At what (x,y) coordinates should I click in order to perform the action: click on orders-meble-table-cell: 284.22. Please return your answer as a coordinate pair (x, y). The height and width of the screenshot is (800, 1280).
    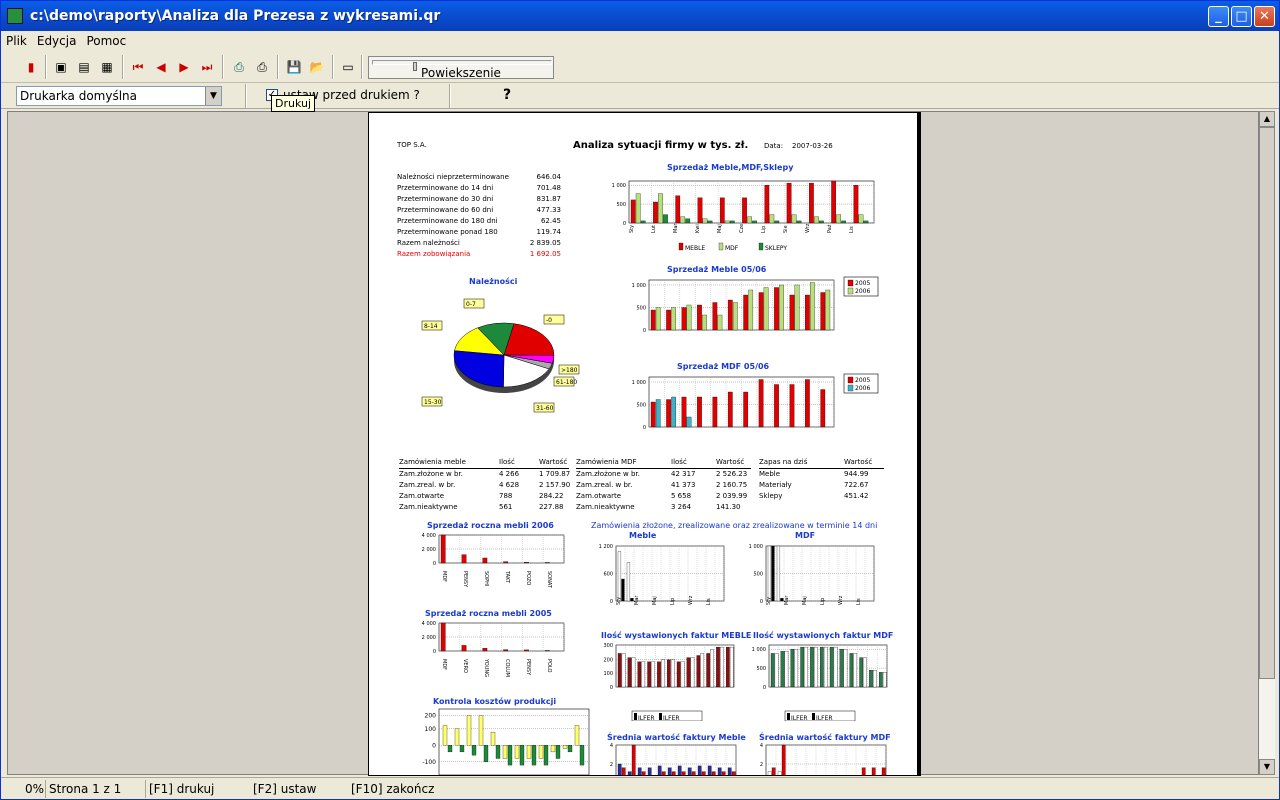
    Looking at the image, I should click on (551, 496).